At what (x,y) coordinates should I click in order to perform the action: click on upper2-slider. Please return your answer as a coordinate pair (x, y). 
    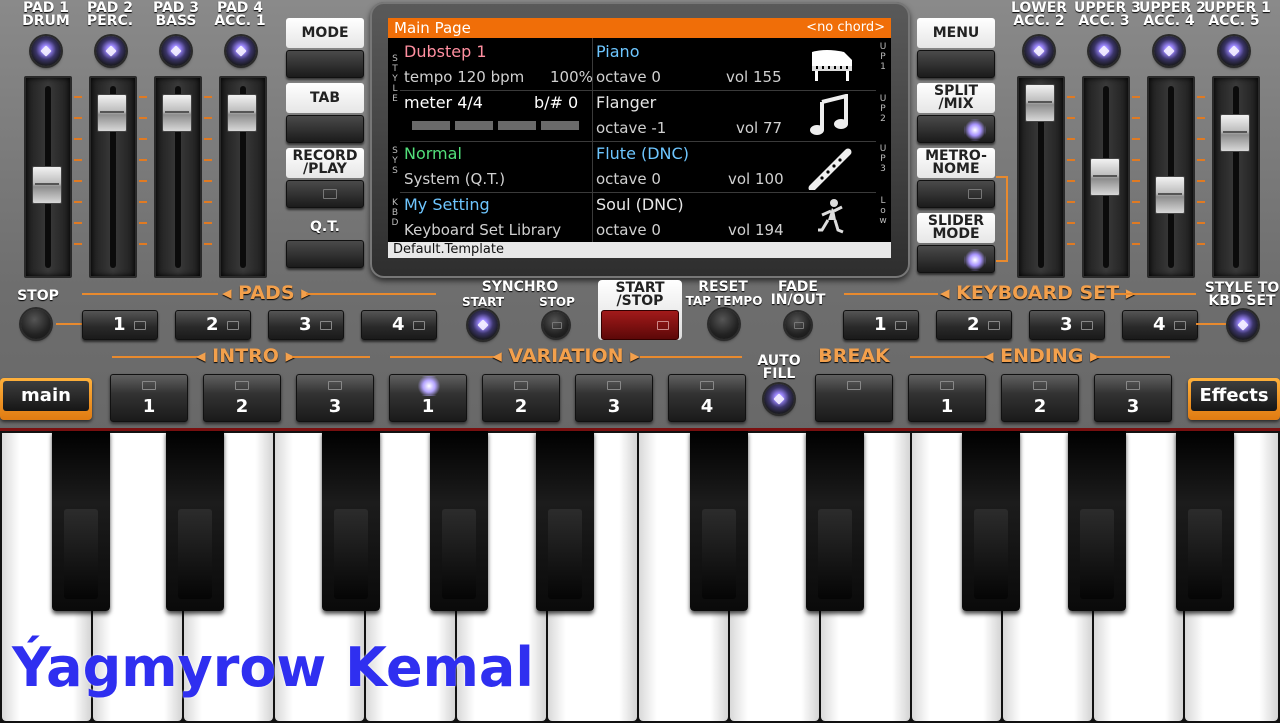
    Looking at the image, I should click on (1171, 177).